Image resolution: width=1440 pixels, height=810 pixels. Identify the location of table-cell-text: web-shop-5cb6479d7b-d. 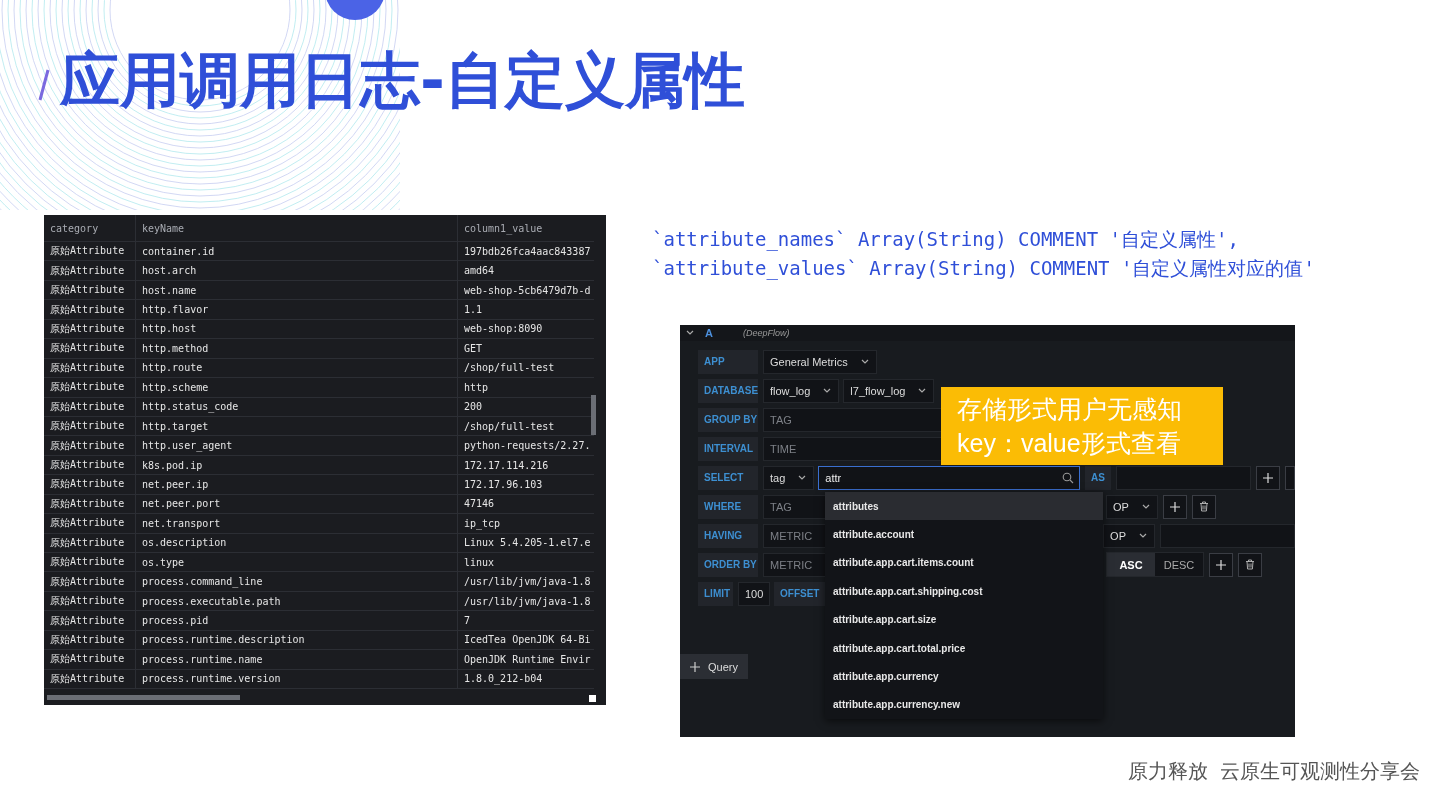
(527, 290).